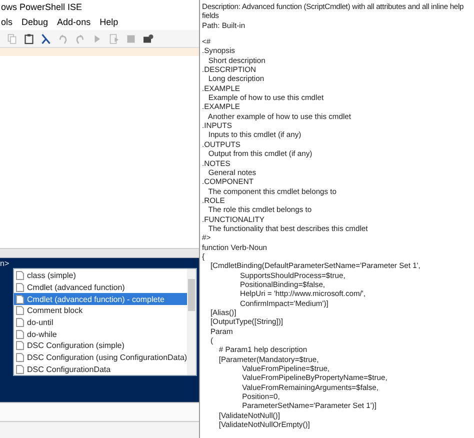 Image resolution: width=474 pixels, height=438 pixels. I want to click on snippet-item: Cmdlet (advanced function) - complete, so click(101, 299).